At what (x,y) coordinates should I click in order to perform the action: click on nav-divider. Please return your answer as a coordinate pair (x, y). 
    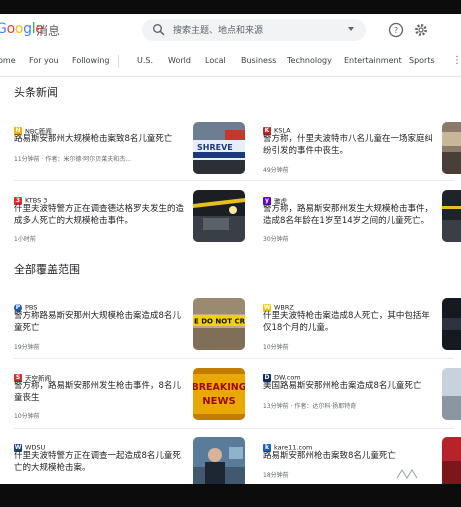
    Looking at the image, I should click on (118, 61).